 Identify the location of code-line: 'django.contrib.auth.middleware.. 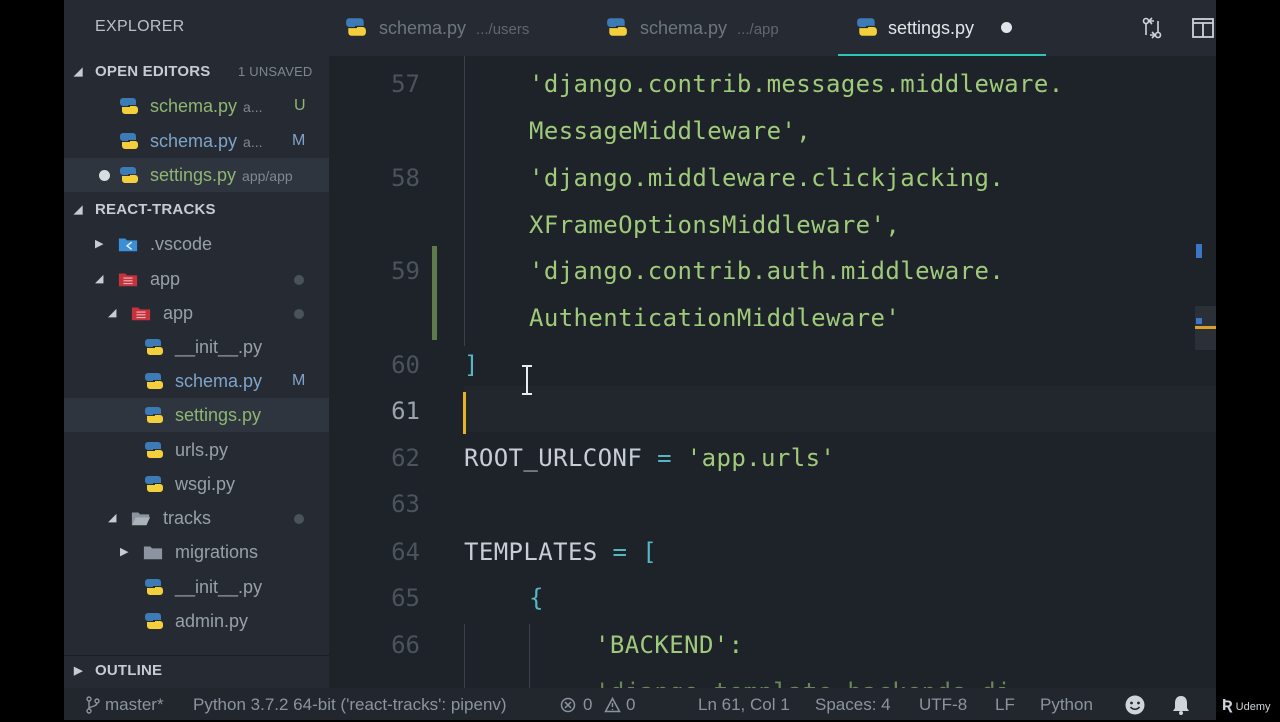
(767, 271).